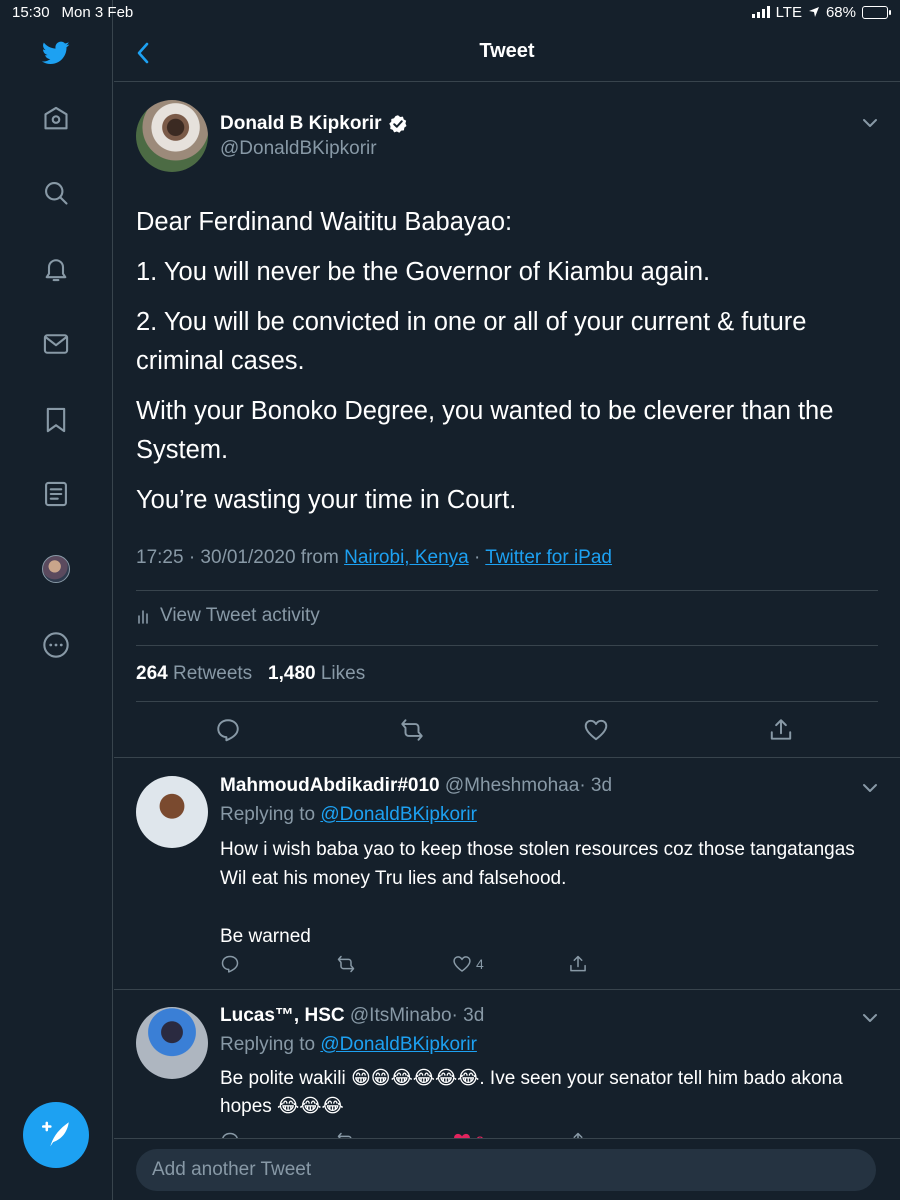 The width and height of the screenshot is (900, 1200). I want to click on view-tweet-activity-button: View Tweet activity, so click(228, 616).